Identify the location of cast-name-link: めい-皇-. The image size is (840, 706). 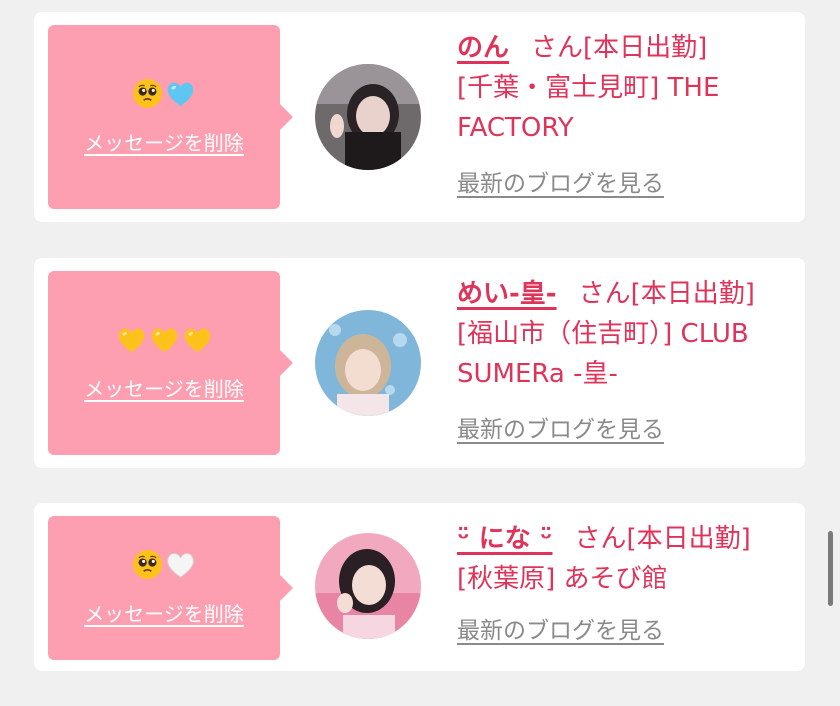
(507, 294).